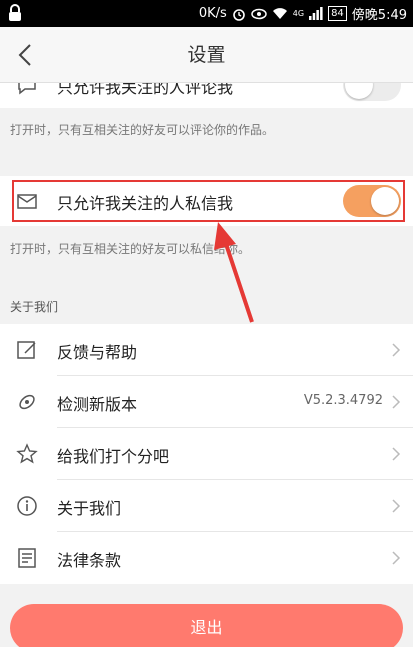 The image size is (413, 647). I want to click on star-icon, so click(27, 453).